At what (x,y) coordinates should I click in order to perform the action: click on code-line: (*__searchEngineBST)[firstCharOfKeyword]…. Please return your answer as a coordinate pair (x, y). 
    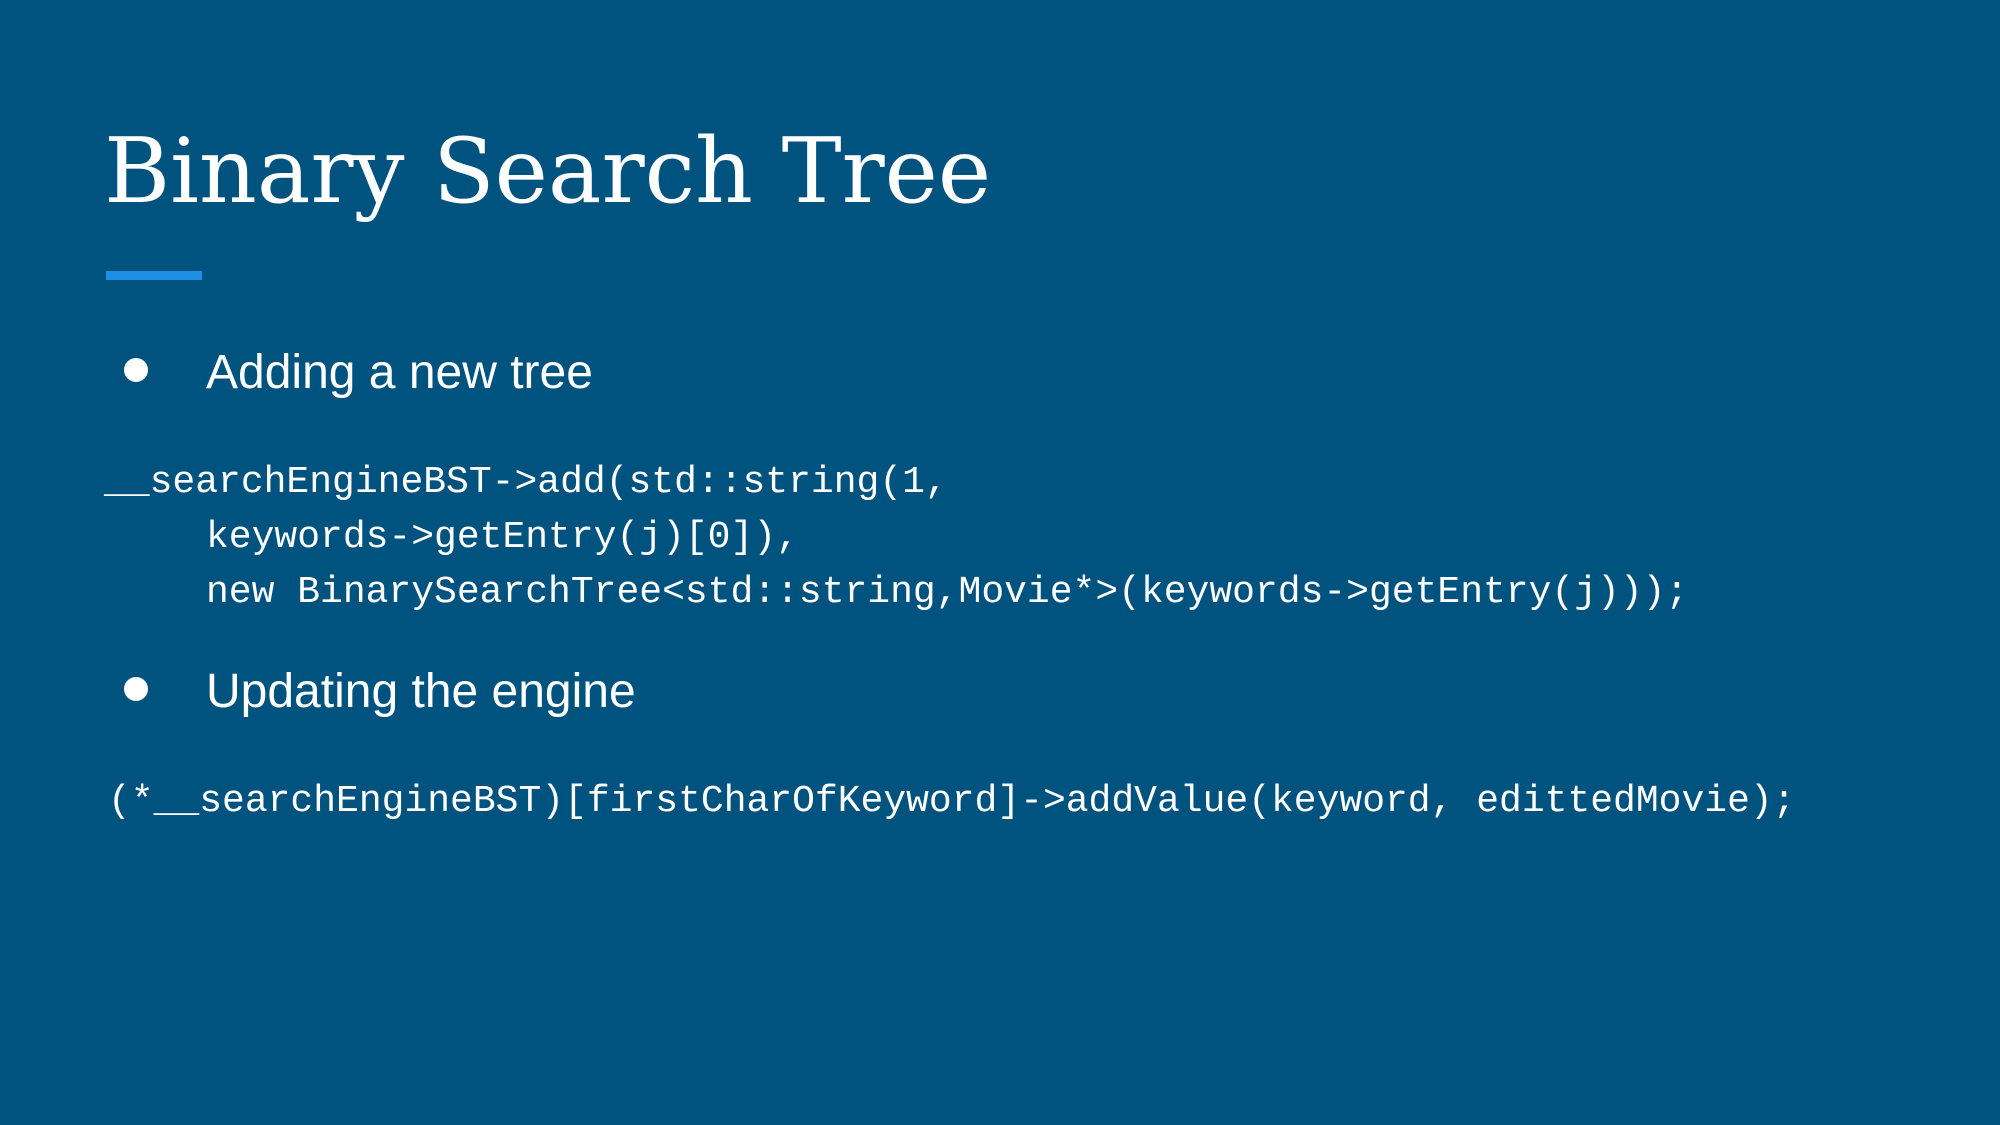
    Looking at the image, I should click on (952, 801).